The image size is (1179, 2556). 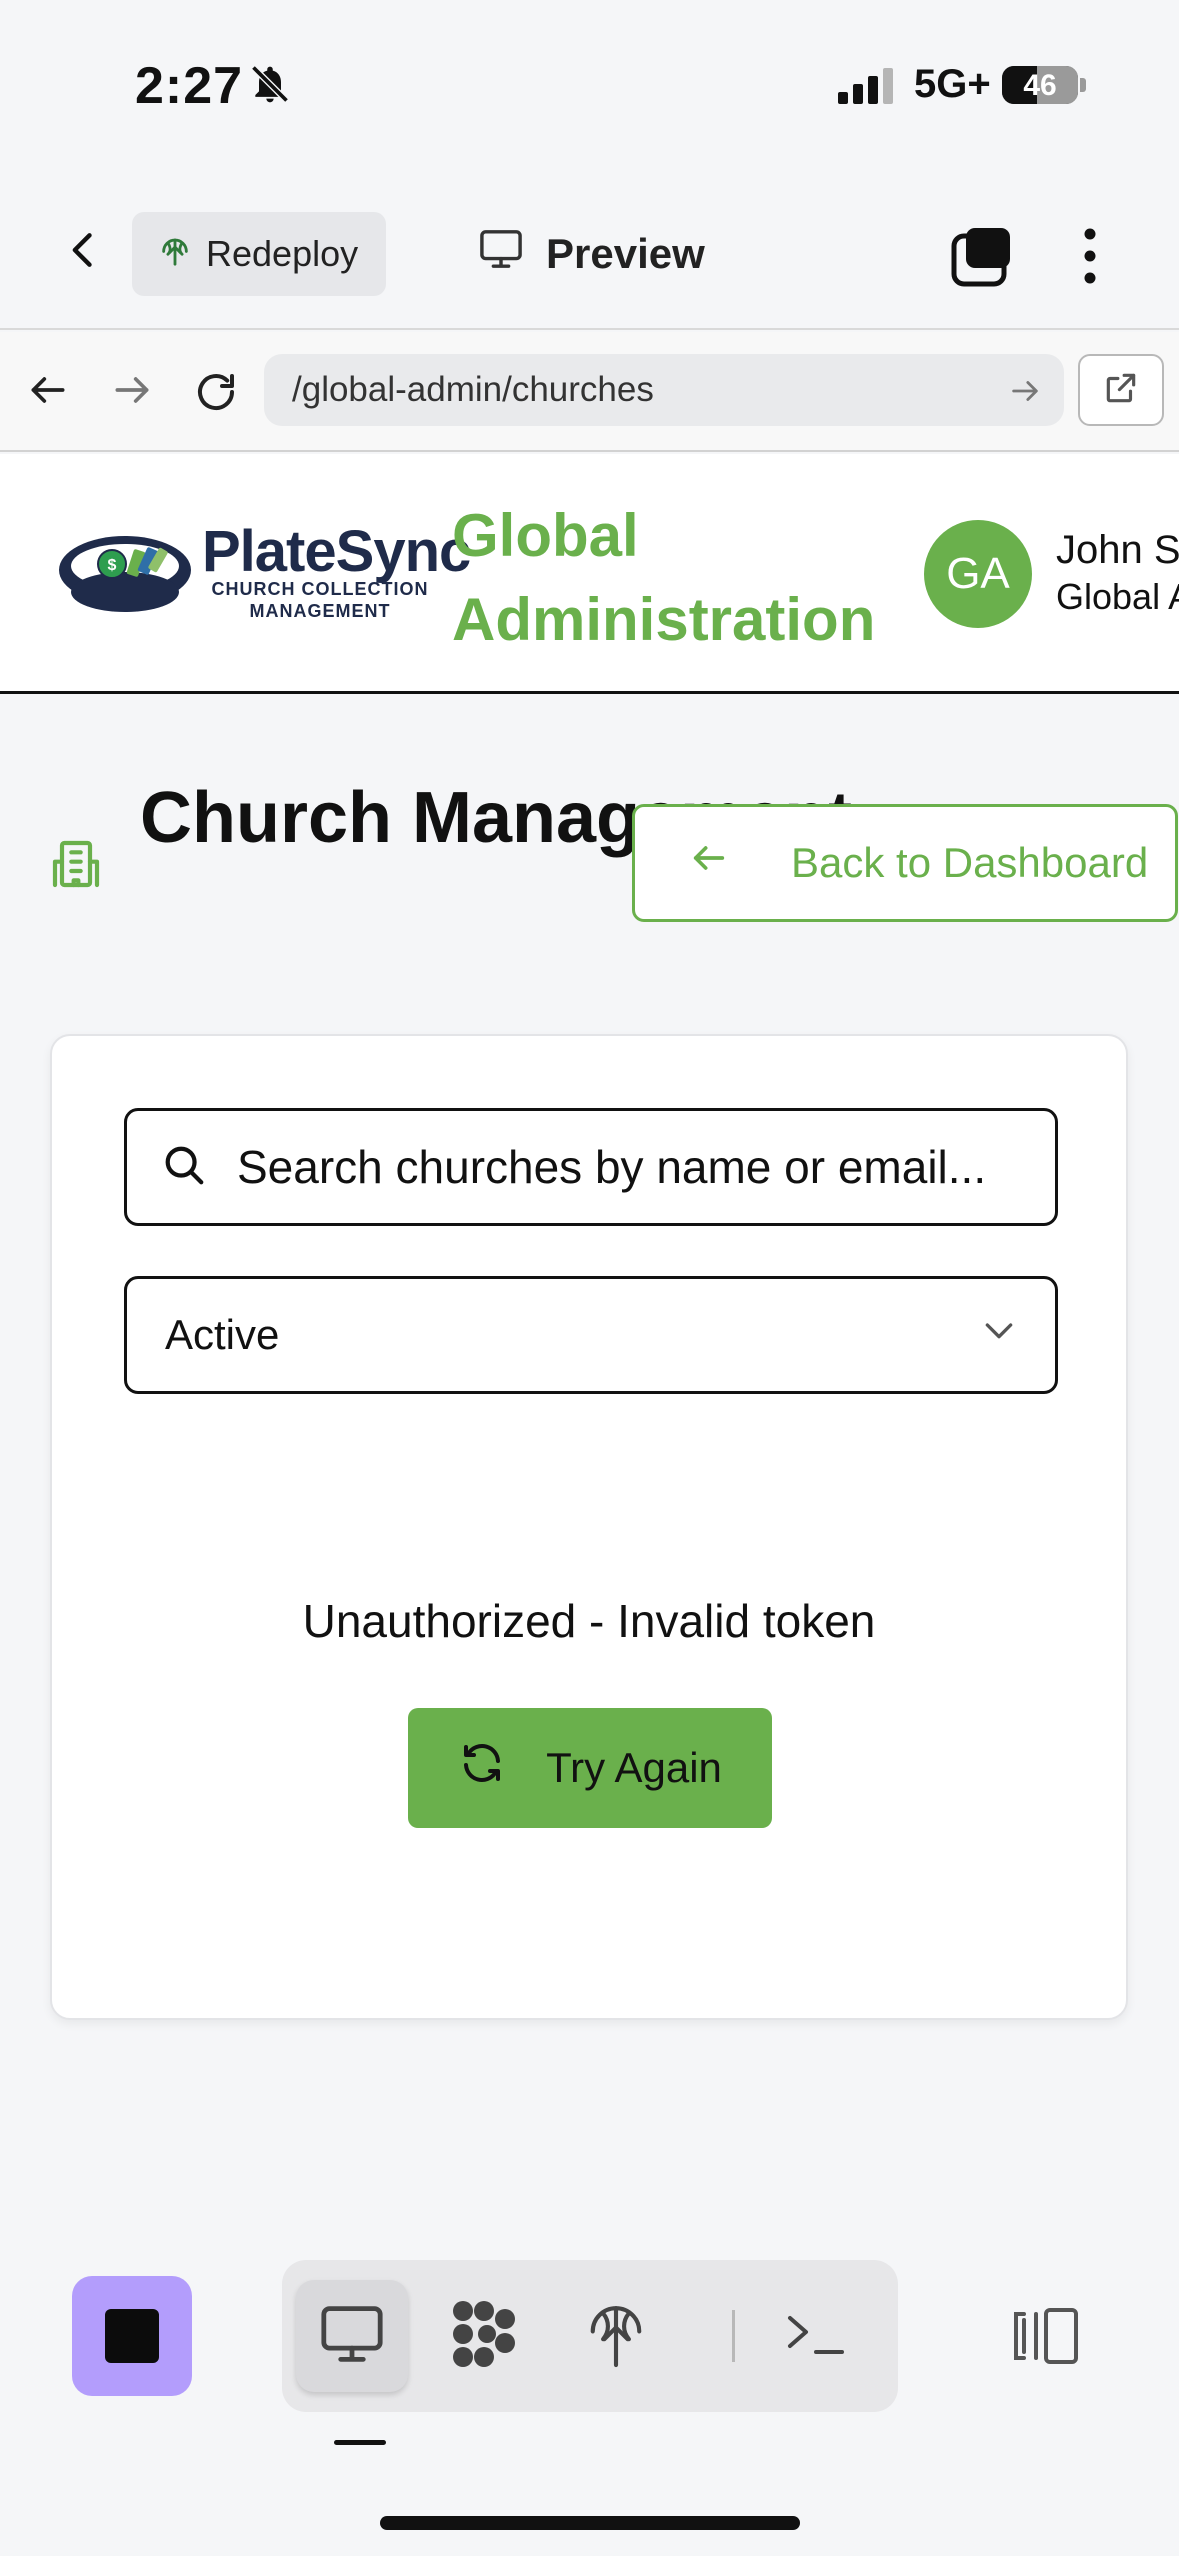 I want to click on bottom-dock, so click(x=590, y=2336).